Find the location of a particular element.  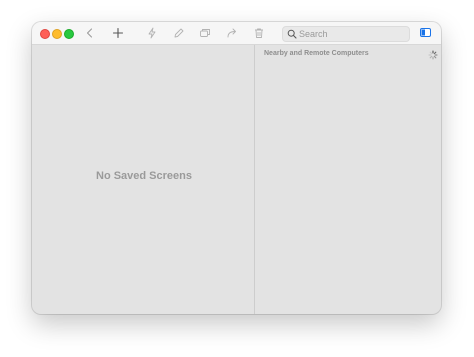

edit-button is located at coordinates (179, 33).